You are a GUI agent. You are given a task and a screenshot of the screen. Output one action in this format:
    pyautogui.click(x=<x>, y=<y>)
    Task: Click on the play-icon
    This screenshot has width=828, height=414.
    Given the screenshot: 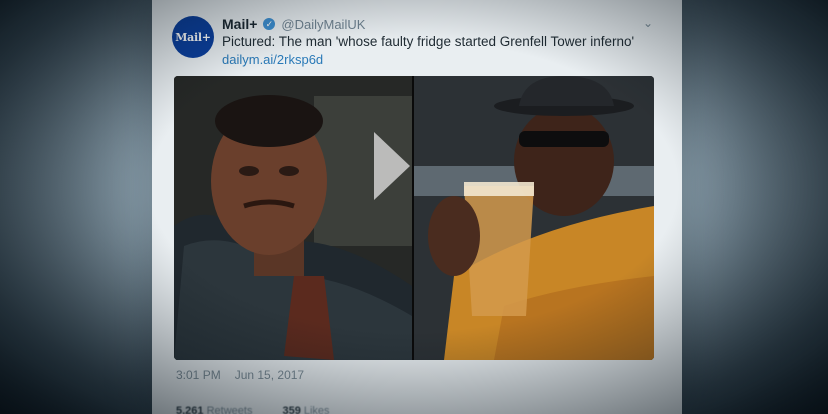 What is the action you would take?
    pyautogui.click(x=392, y=166)
    